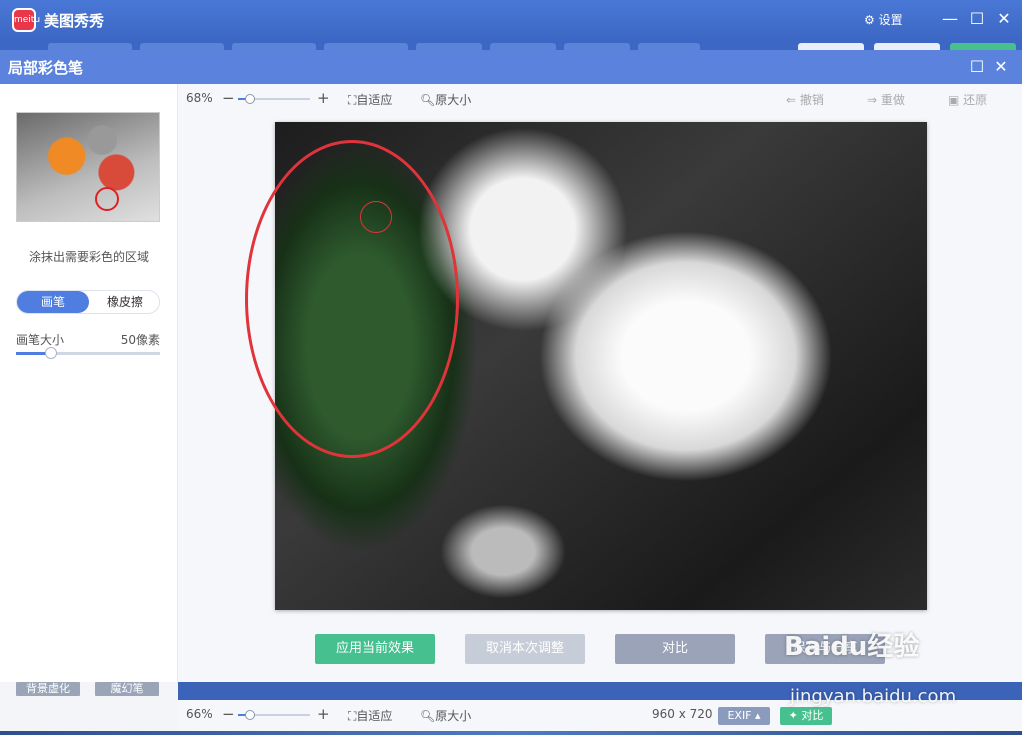  I want to click on navigator-thumbnail, so click(88, 167).